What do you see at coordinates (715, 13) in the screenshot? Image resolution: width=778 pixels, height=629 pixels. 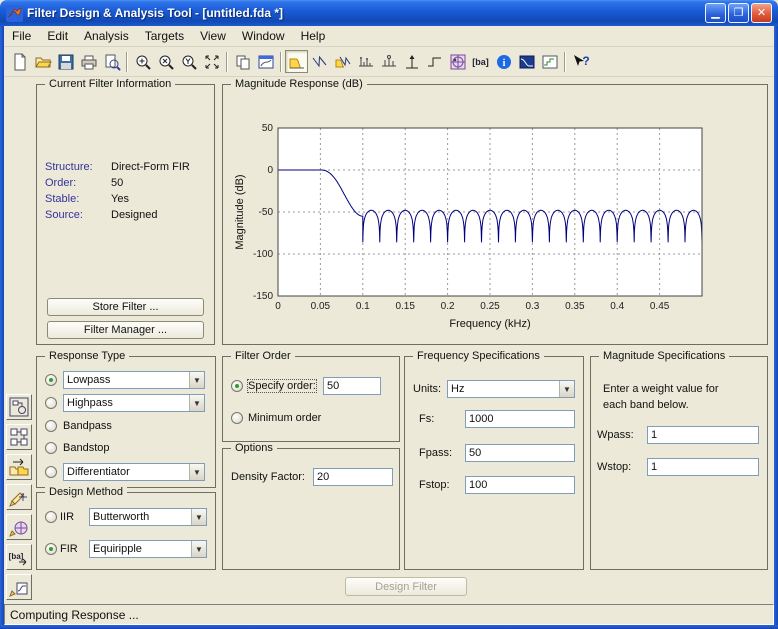 I see `minimize-button: ▁` at bounding box center [715, 13].